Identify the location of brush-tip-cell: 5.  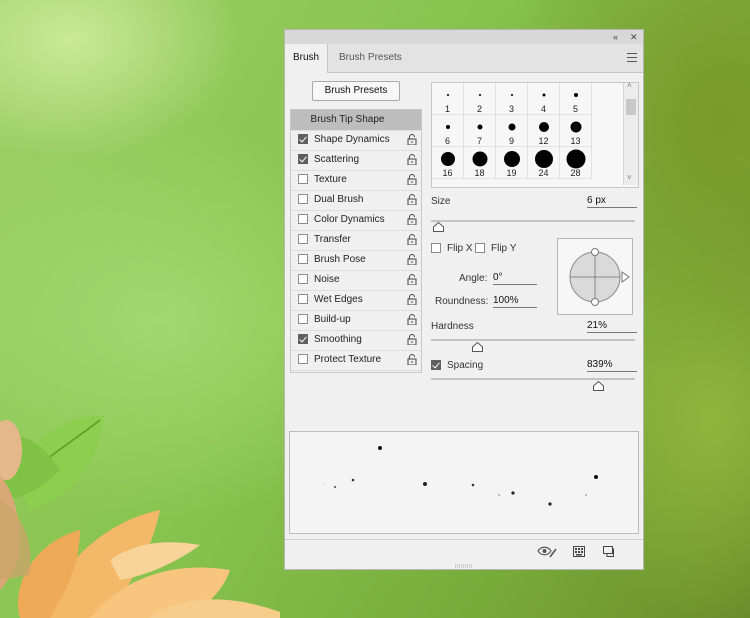
(576, 99).